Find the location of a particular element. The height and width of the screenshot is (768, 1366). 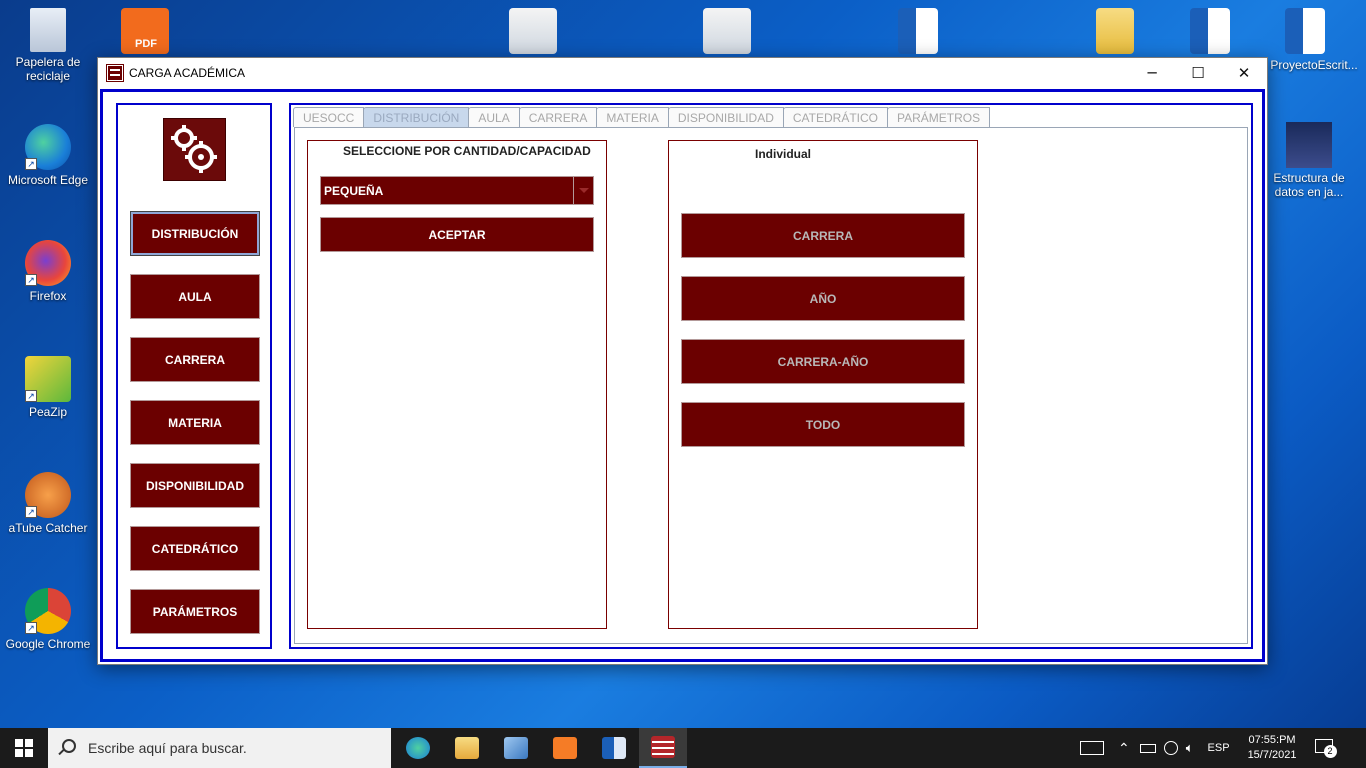

desktop-icon-peazip: ↗ PeaZip is located at coordinates (48, 387).